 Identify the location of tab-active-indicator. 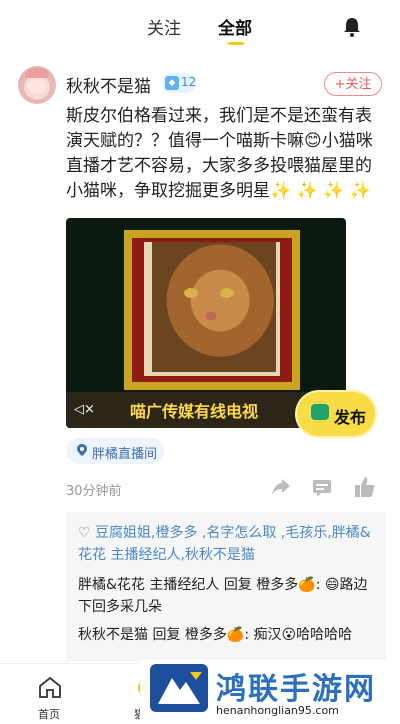
(236, 43).